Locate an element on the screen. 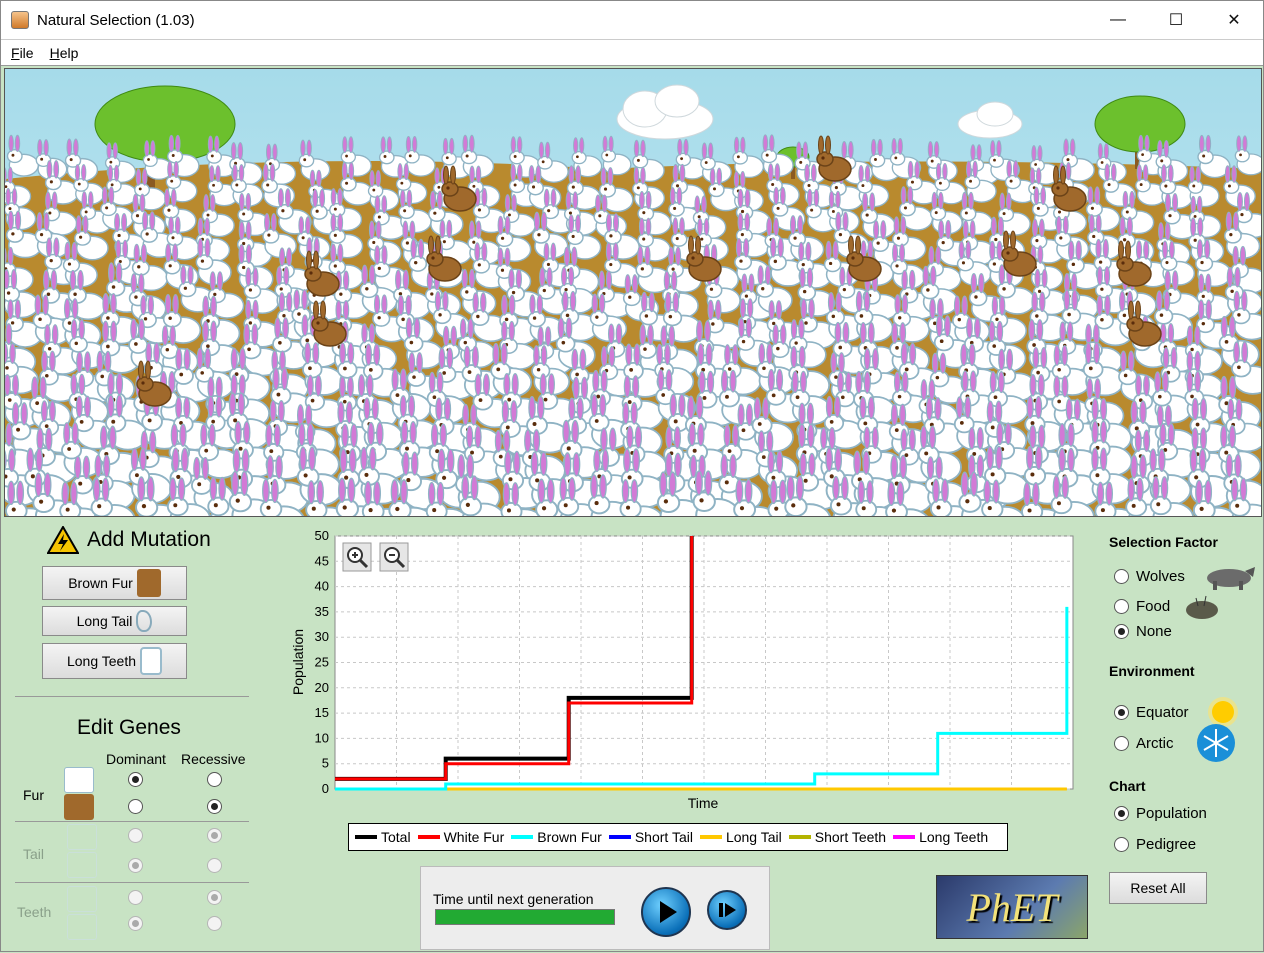  title-bar: Natural Selection (1.03) — ☐ ✕ is located at coordinates (632, 20).